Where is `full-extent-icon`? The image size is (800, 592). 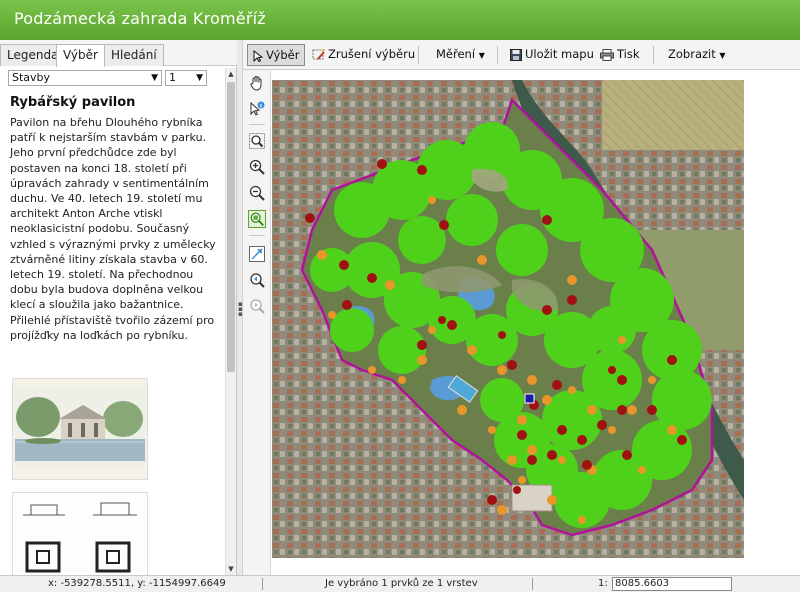
full-extent-icon is located at coordinates (257, 254).